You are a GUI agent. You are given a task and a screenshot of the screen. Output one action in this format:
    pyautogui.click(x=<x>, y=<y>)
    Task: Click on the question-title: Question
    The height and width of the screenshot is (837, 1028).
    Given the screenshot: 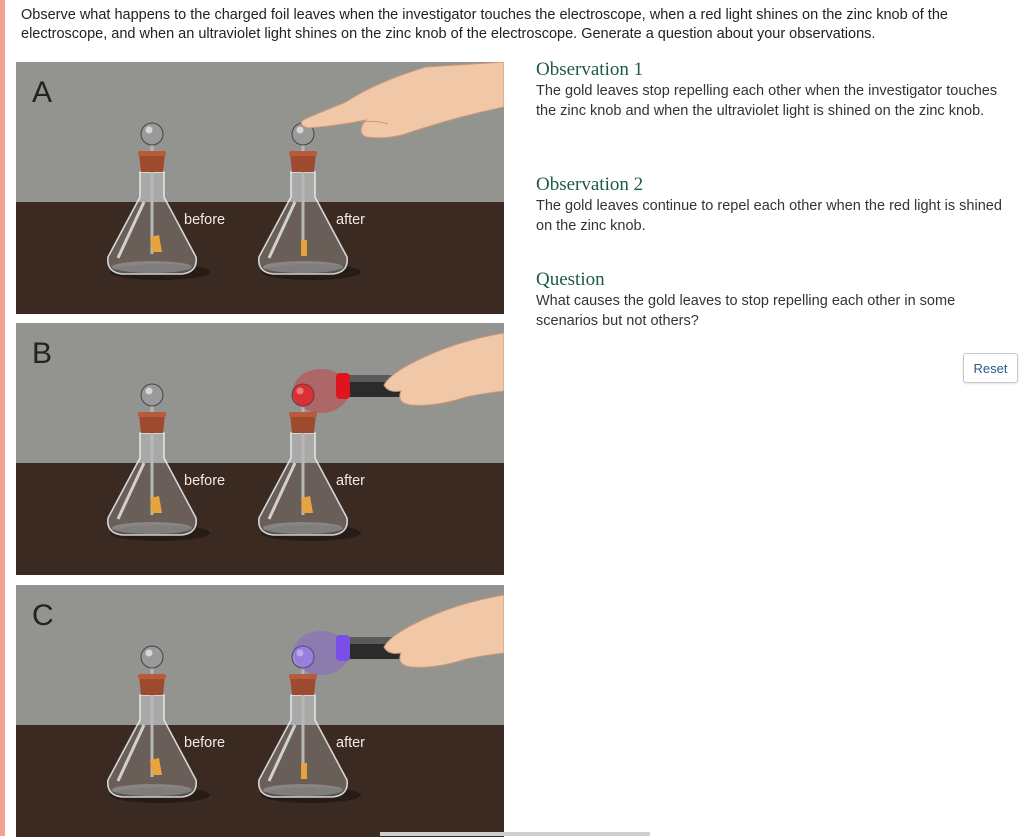 What is the action you would take?
    pyautogui.click(x=570, y=279)
    